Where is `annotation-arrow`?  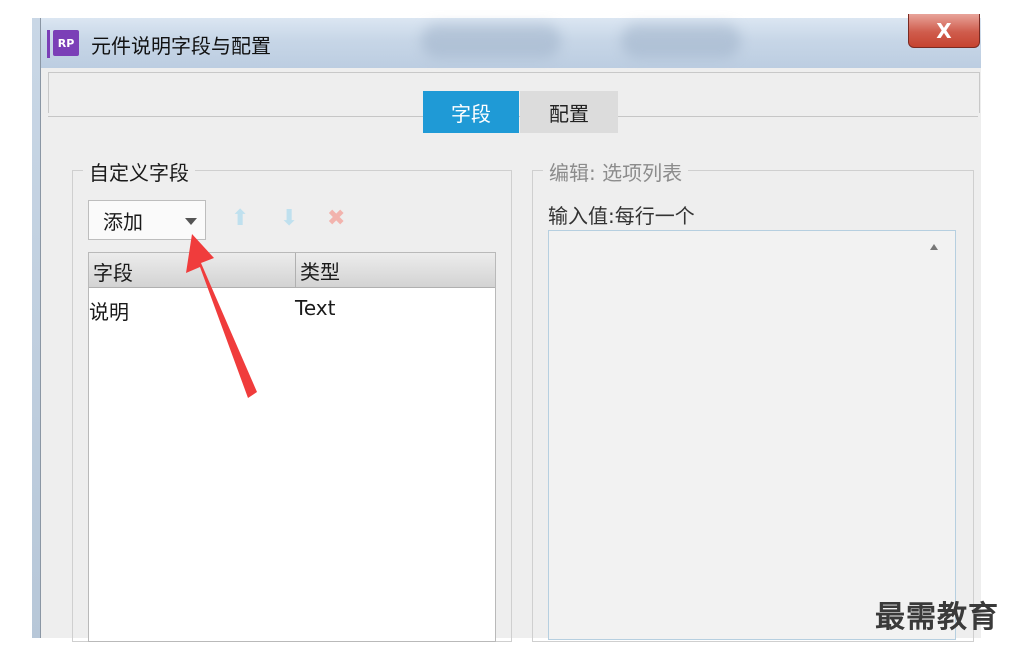
annotation-arrow is located at coordinates (221, 316).